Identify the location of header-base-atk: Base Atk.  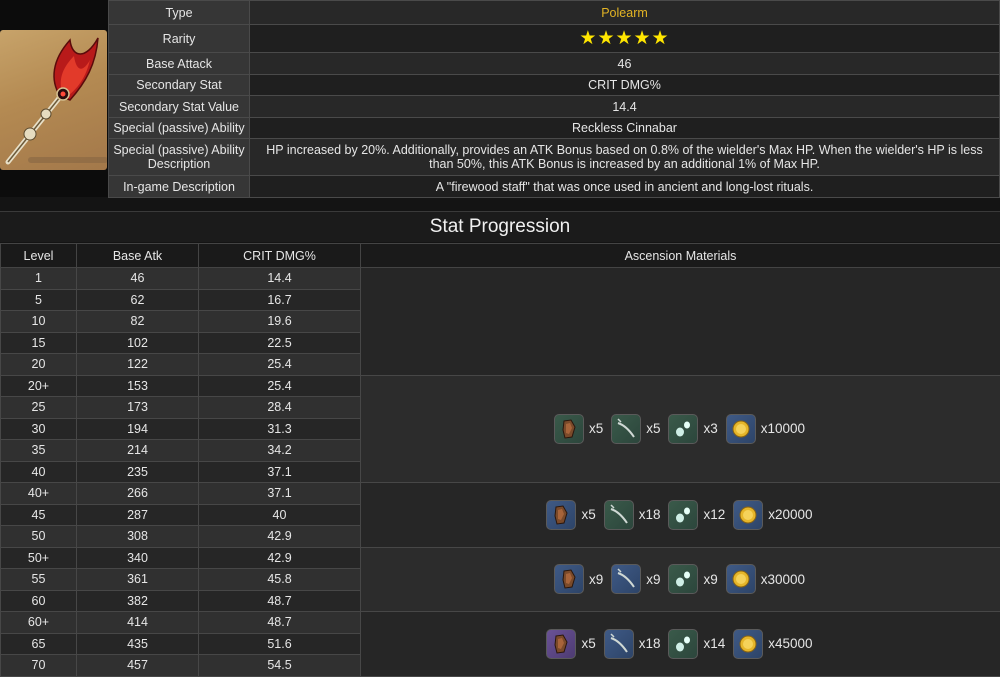
(138, 256).